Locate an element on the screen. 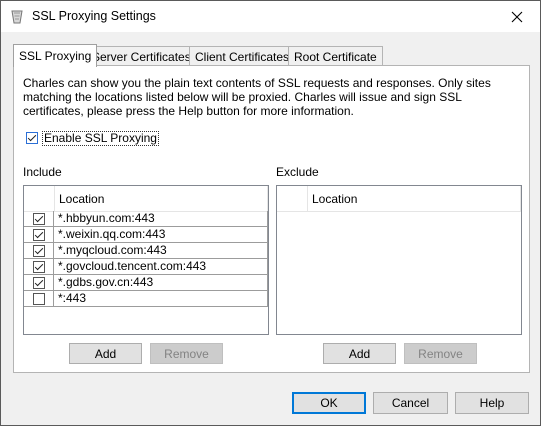  include-row: *.gdbs.gov.cn:443 is located at coordinates (146, 283).